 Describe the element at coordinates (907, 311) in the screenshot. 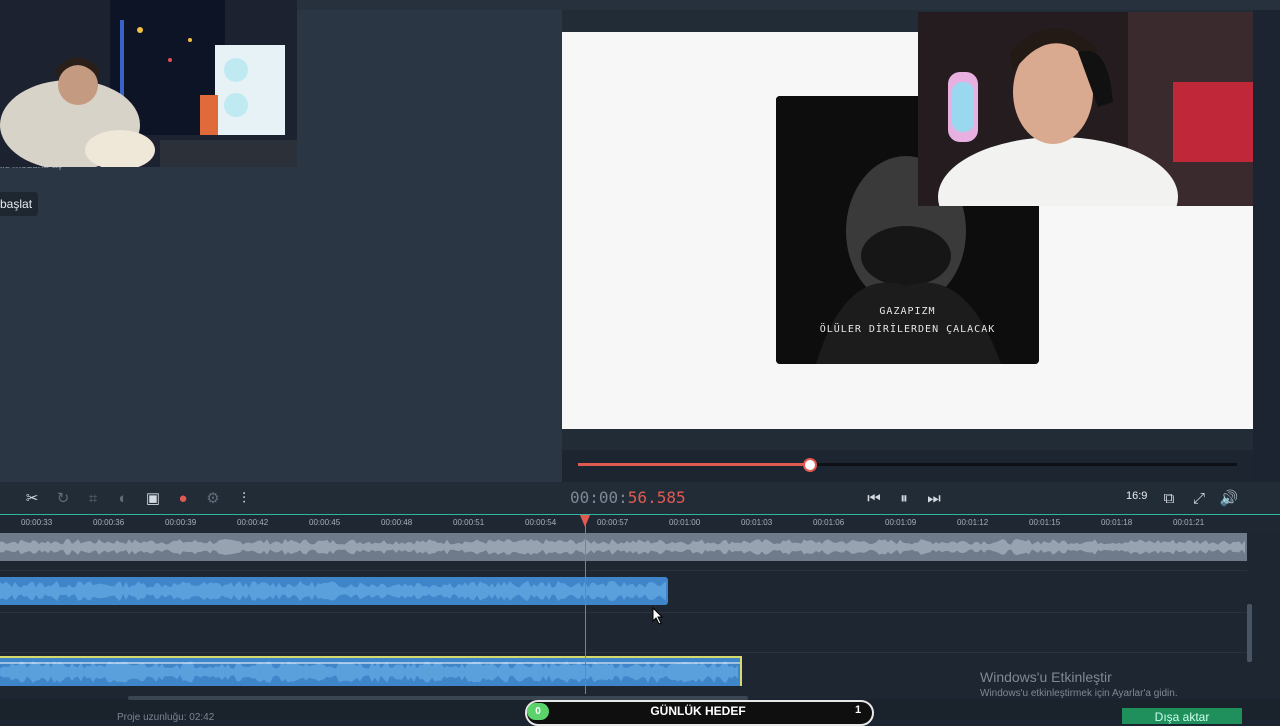

I see `album-artist: GAZAPIZM` at that location.